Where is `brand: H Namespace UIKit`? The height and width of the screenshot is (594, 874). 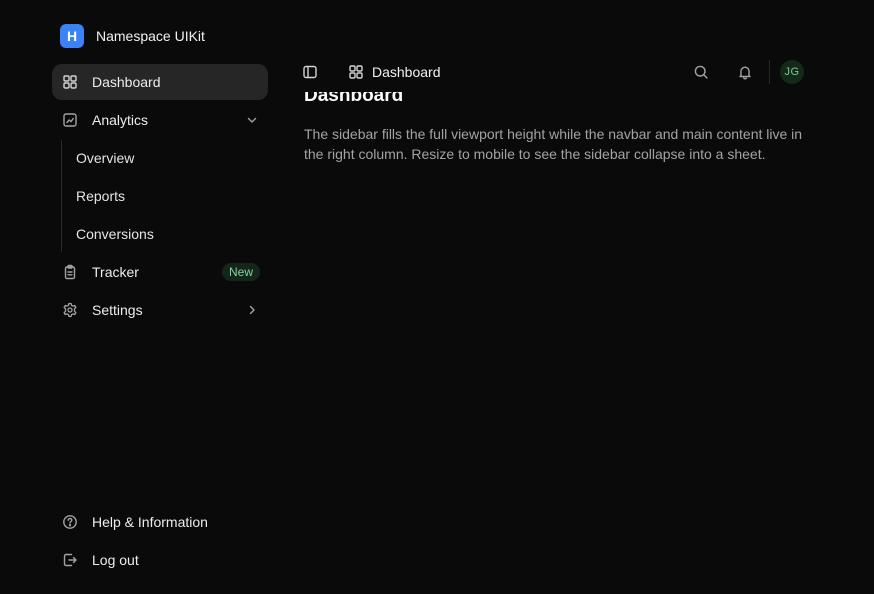 brand: H Namespace UIKit is located at coordinates (132, 36).